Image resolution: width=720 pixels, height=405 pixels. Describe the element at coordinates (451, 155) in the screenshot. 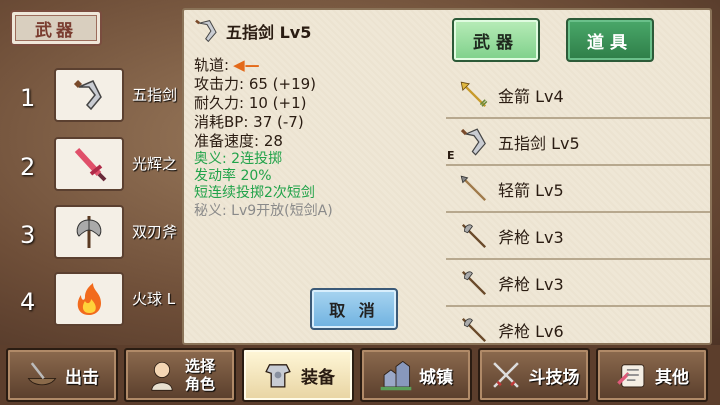

I see `equipped-mark: E` at that location.